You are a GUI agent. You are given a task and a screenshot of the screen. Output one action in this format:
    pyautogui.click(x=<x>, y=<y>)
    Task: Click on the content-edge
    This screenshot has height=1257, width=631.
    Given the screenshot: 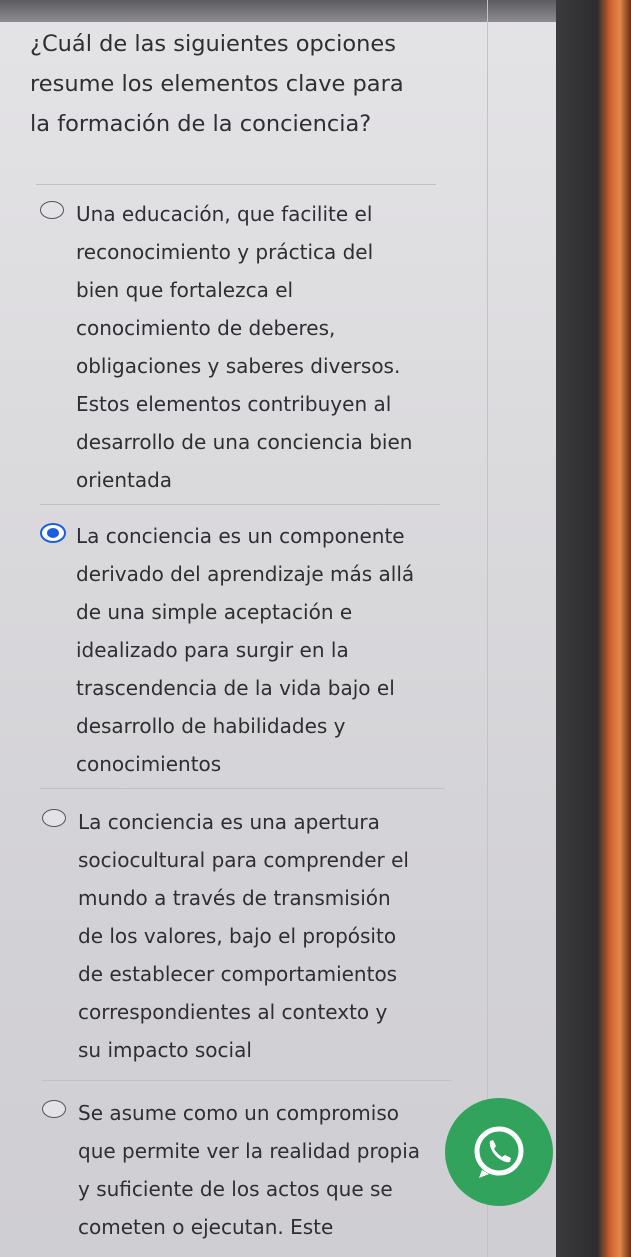 What is the action you would take?
    pyautogui.click(x=487, y=628)
    